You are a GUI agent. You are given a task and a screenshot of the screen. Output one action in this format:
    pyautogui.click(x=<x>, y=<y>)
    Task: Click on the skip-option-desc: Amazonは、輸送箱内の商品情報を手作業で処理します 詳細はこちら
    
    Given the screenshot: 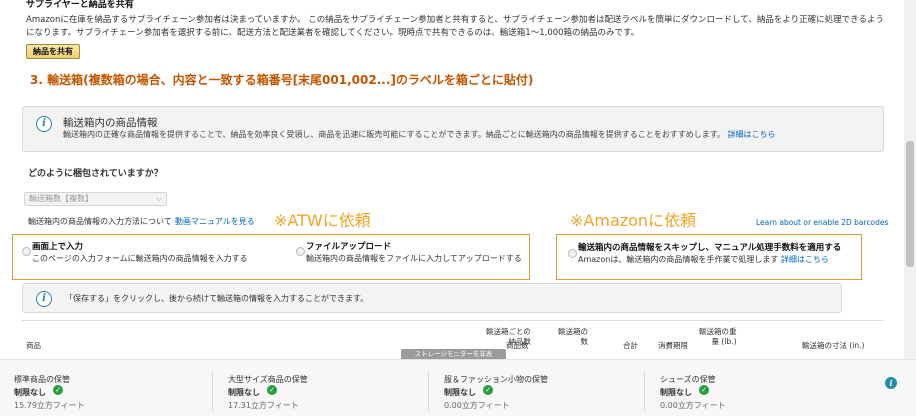 What is the action you would take?
    pyautogui.click(x=703, y=259)
    